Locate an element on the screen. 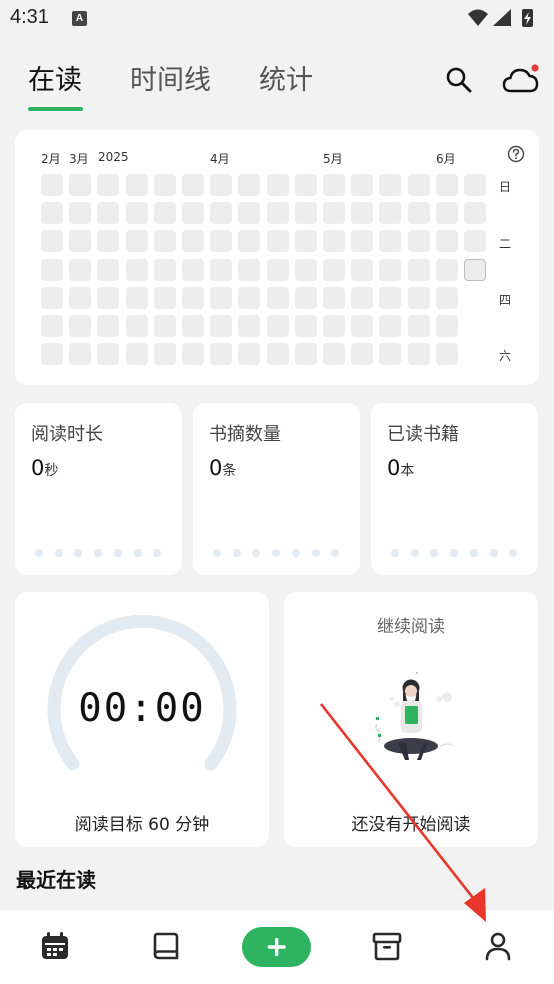 This screenshot has height=984, width=554. calendar-icon is located at coordinates (55, 946).